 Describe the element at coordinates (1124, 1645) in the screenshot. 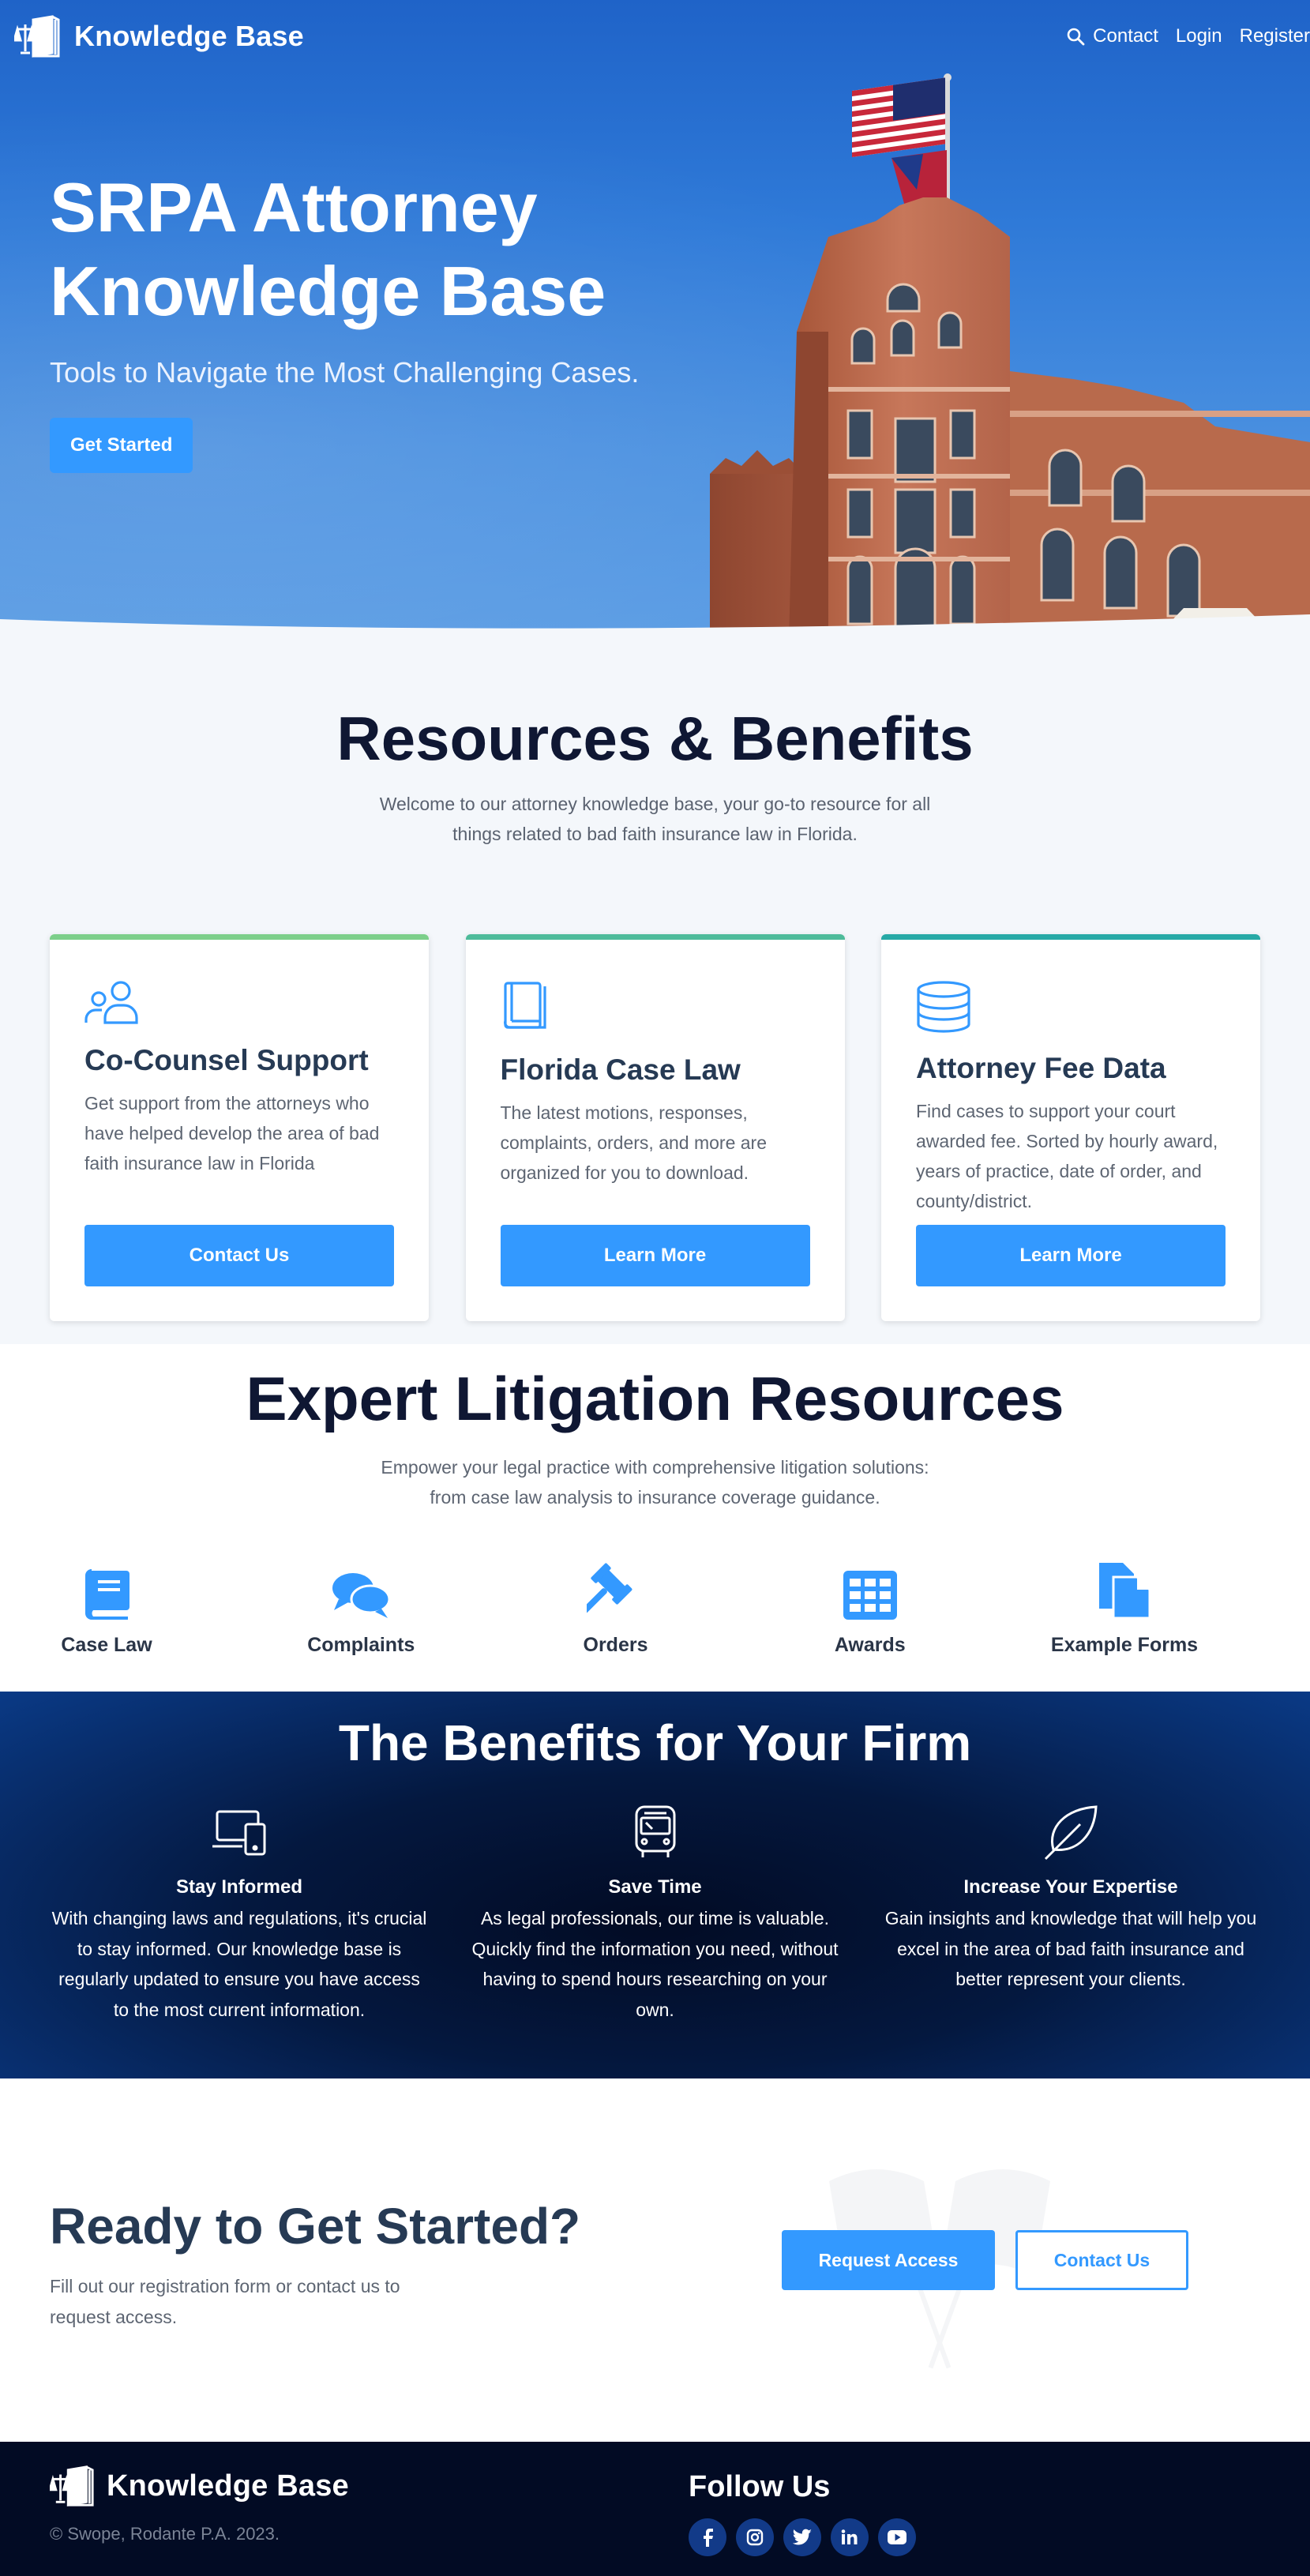

I see `resource-item-label: Example Forms` at that location.